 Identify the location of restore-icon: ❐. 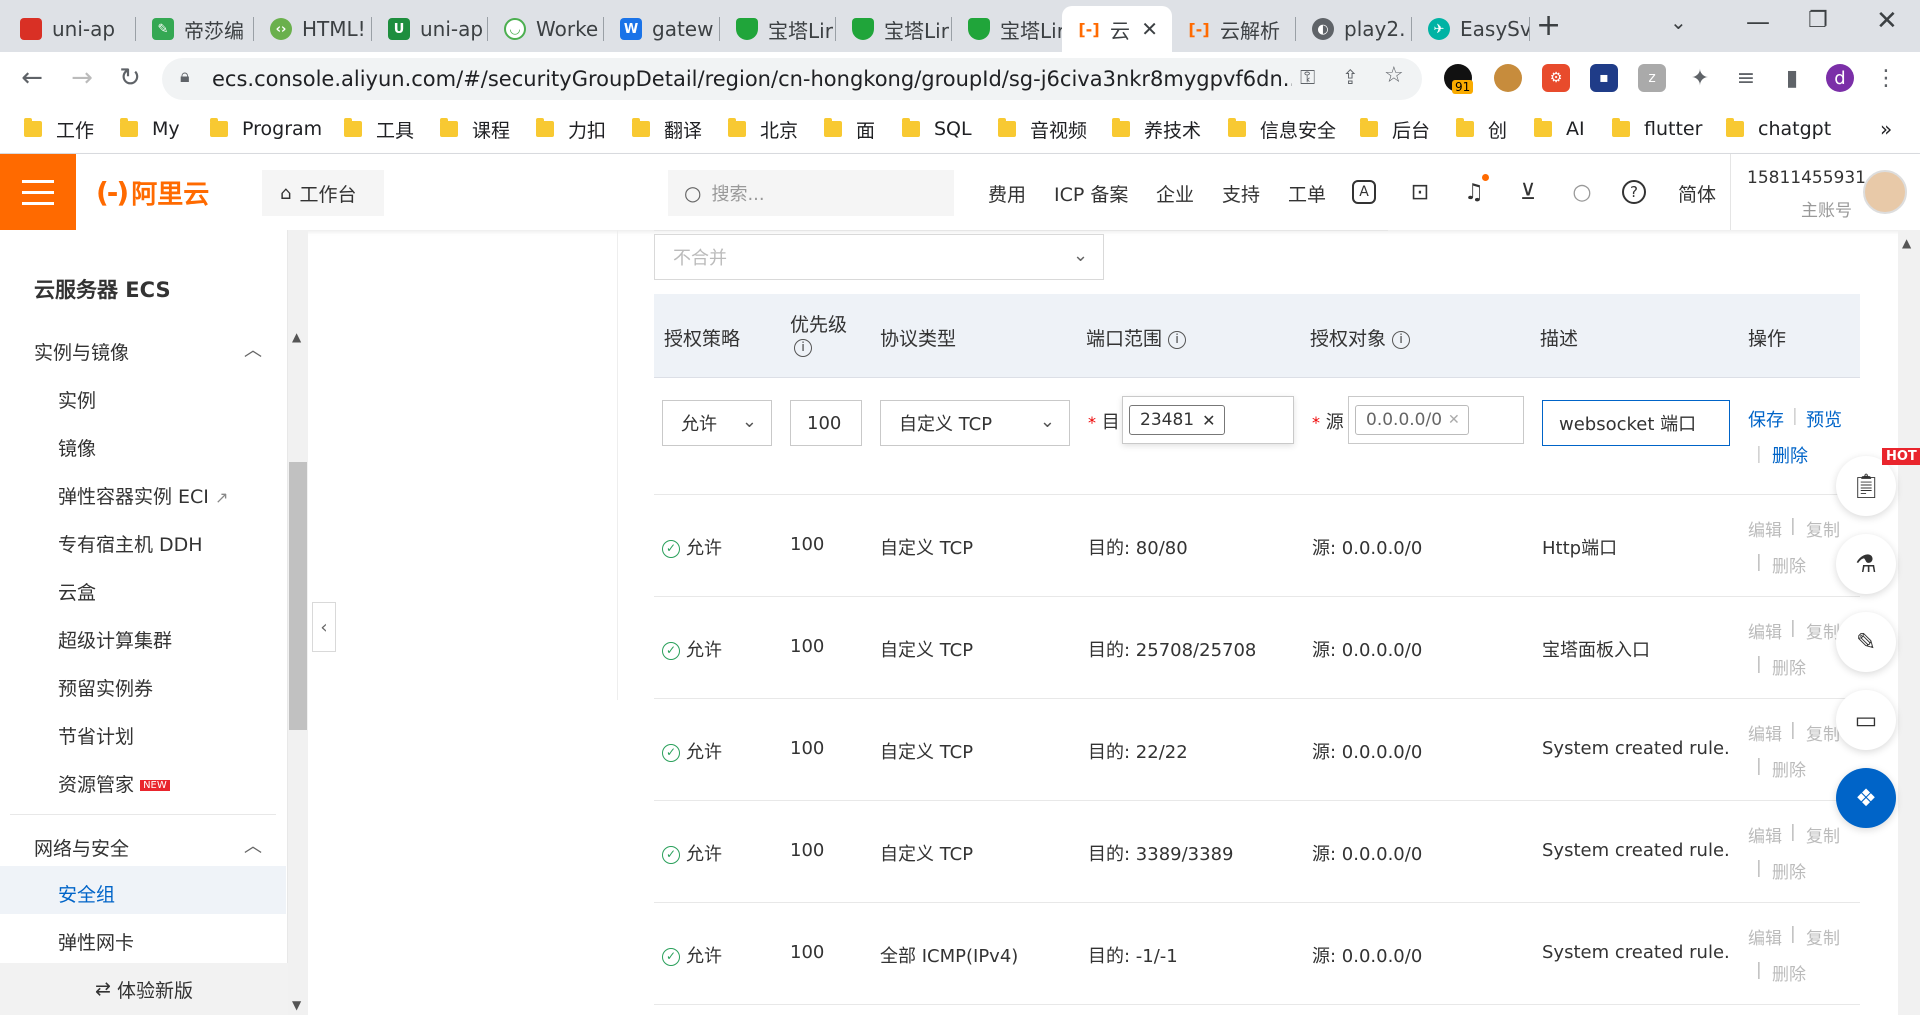
(1818, 20).